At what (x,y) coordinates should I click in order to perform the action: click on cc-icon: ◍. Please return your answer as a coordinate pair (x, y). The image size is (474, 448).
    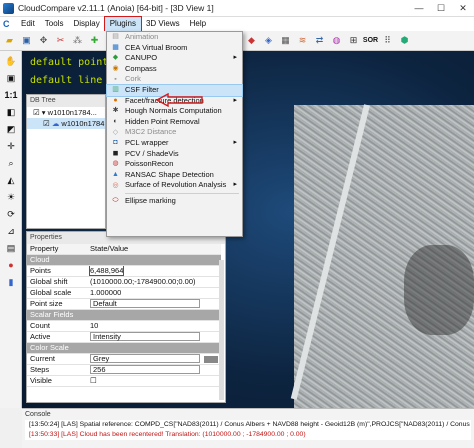
    Looking at the image, I should click on (336, 40).